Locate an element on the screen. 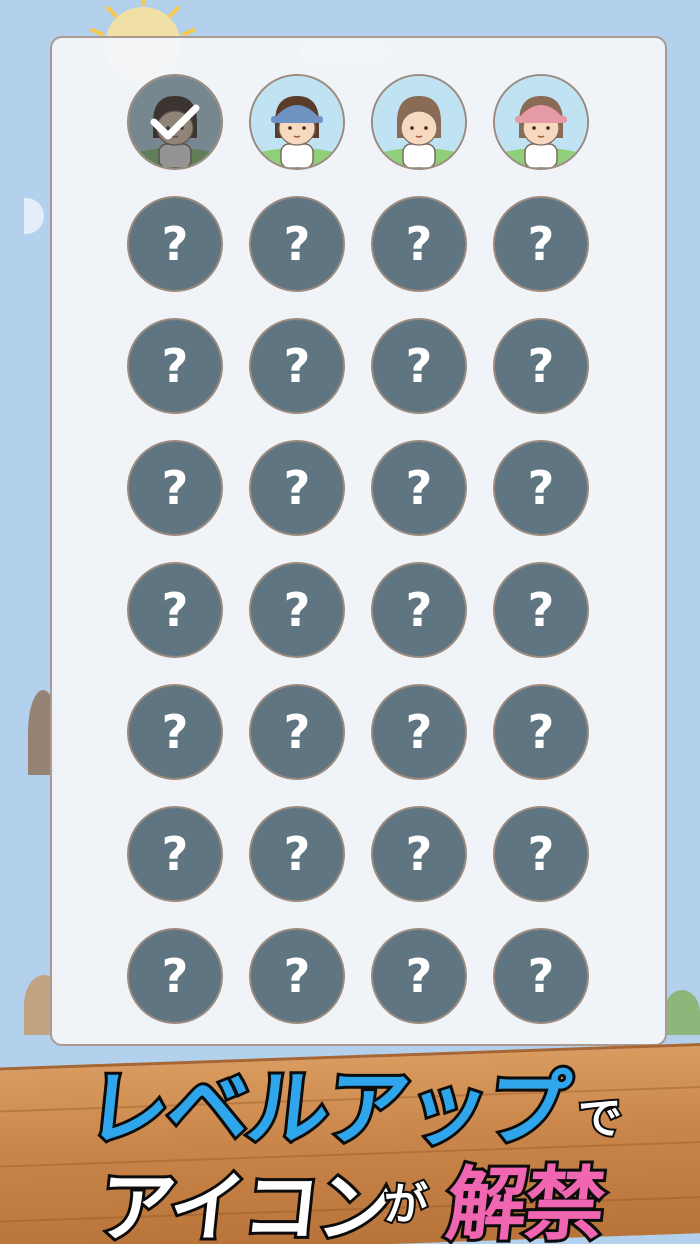  icon-slot-avatar-pink-cap is located at coordinates (541, 122).